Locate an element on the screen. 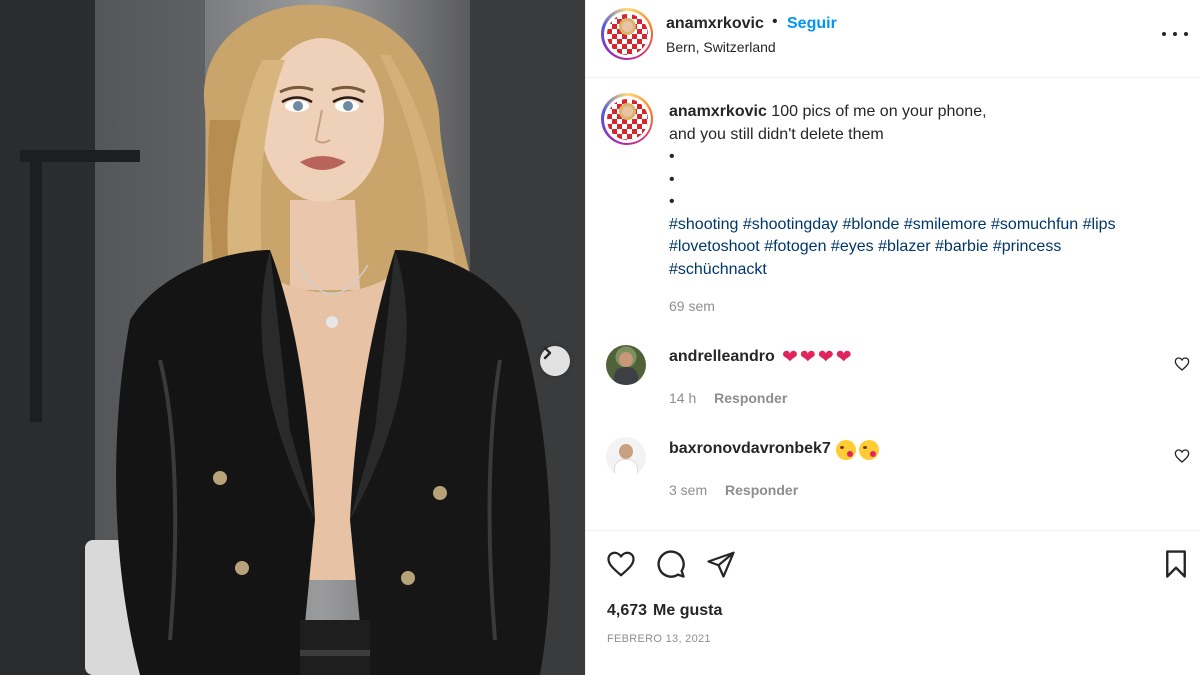 This screenshot has width=1200, height=675. yum-emoji-icon is located at coordinates (846, 450).